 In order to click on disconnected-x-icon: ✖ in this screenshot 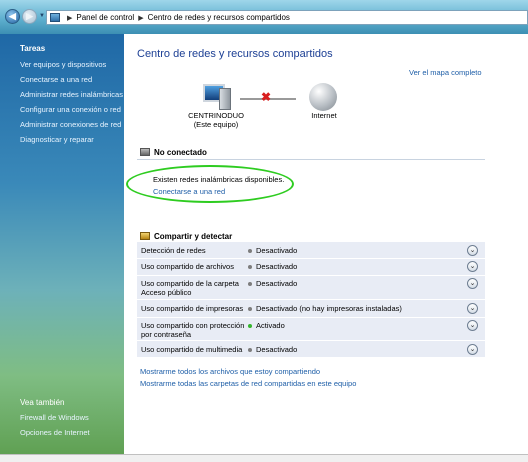, I will do `click(266, 97)`.